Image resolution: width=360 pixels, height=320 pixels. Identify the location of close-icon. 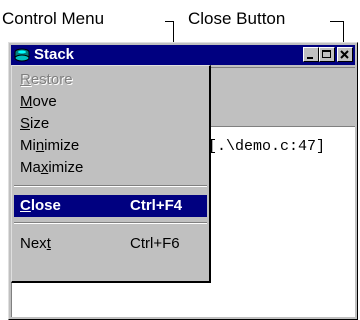
(344, 54).